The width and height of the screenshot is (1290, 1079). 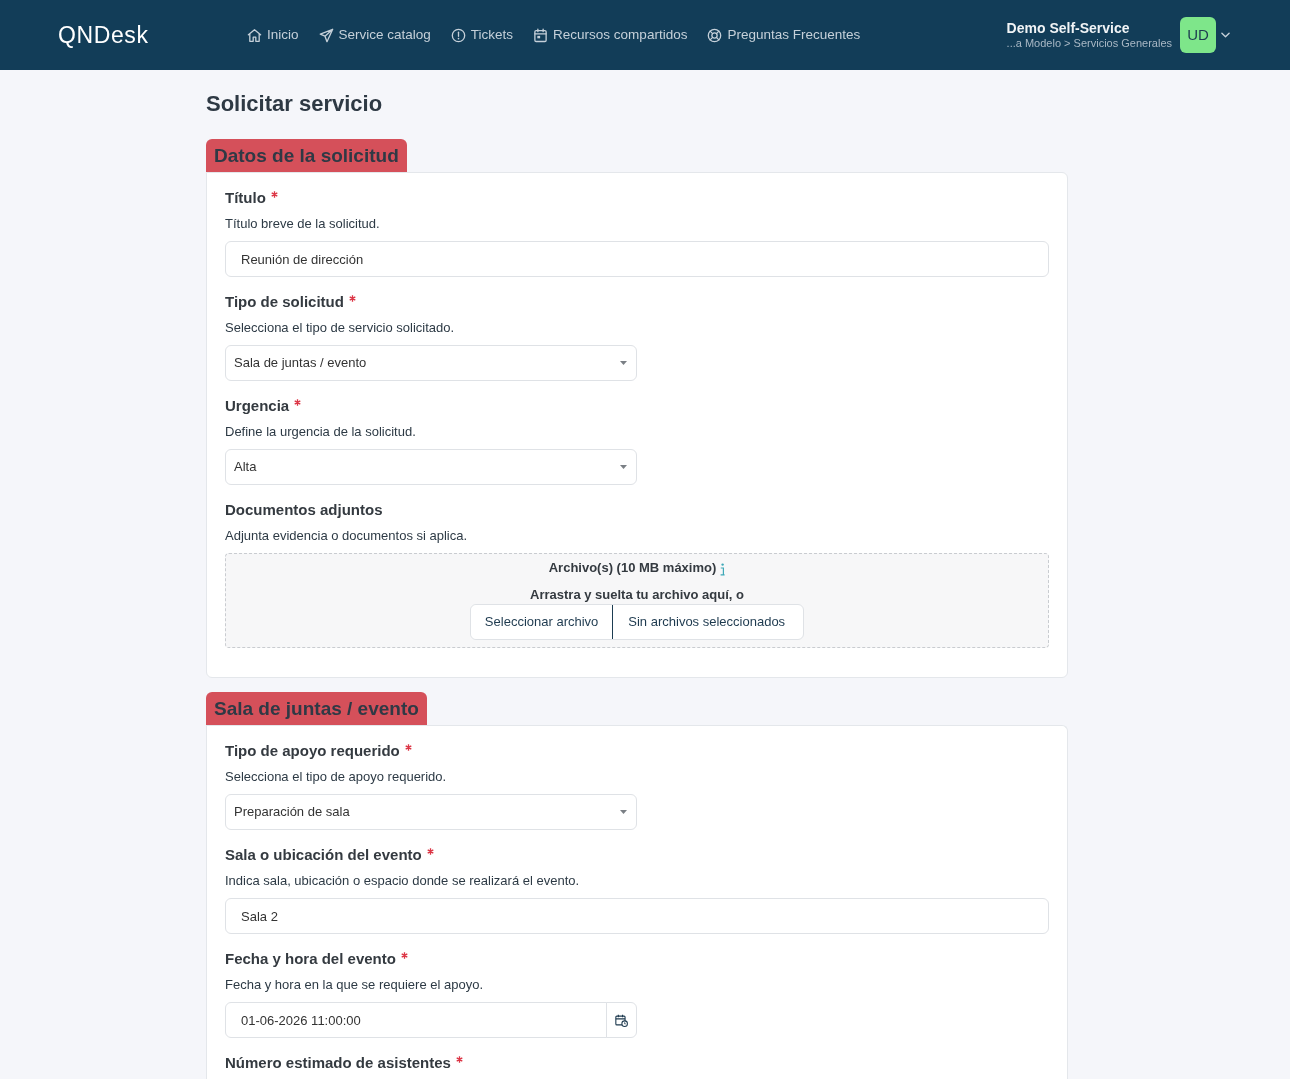 I want to click on field-label: Urgencia, so click(x=257, y=405).